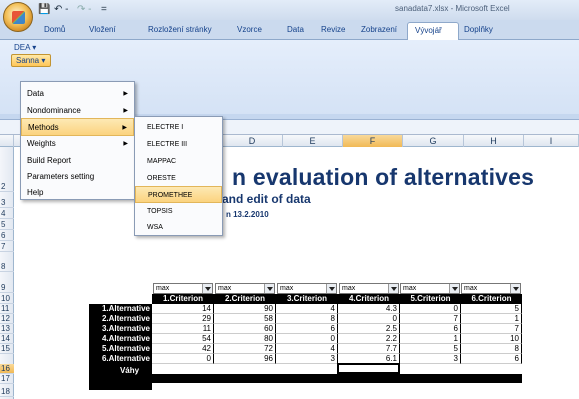  I want to click on table-cell: 29, so click(183, 319).